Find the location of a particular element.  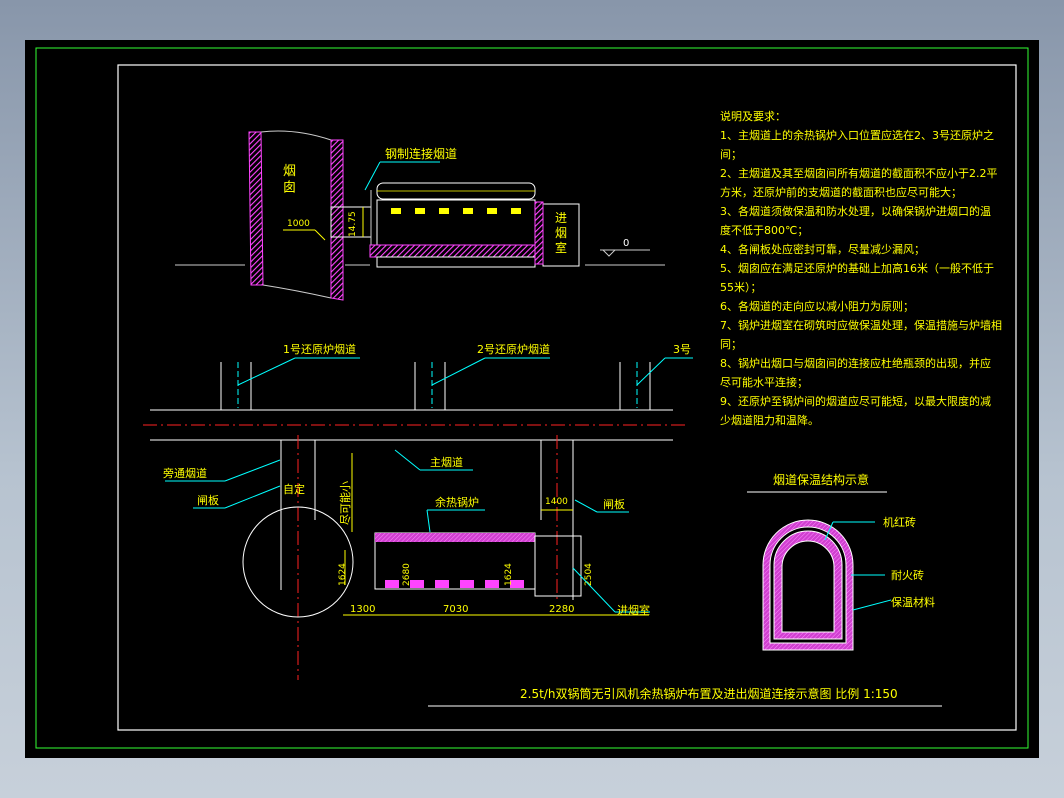

chimney-label: 烟囱 is located at coordinates (289, 179).